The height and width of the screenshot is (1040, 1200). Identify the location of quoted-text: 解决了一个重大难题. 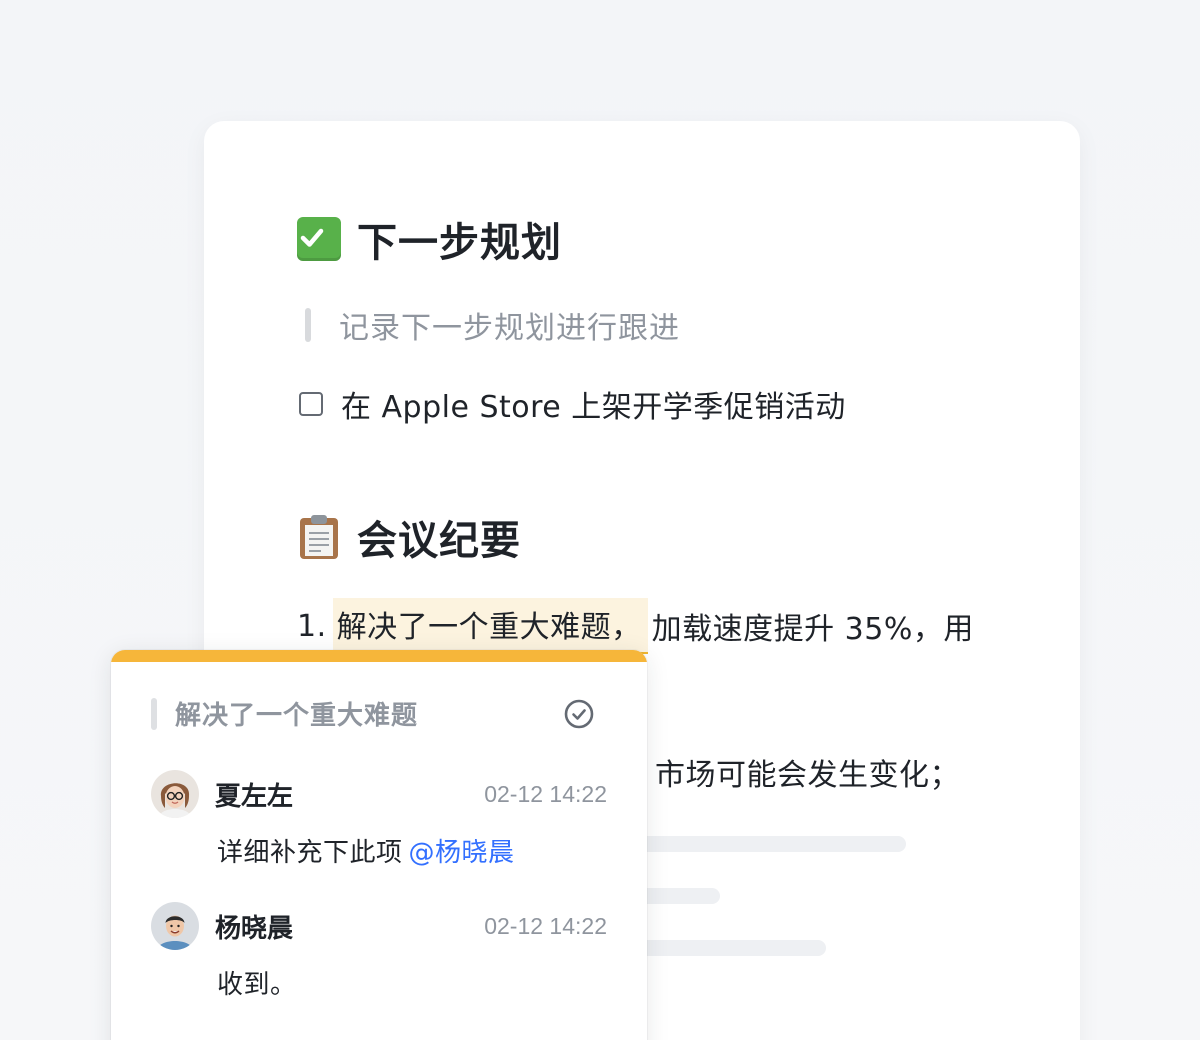
(297, 716).